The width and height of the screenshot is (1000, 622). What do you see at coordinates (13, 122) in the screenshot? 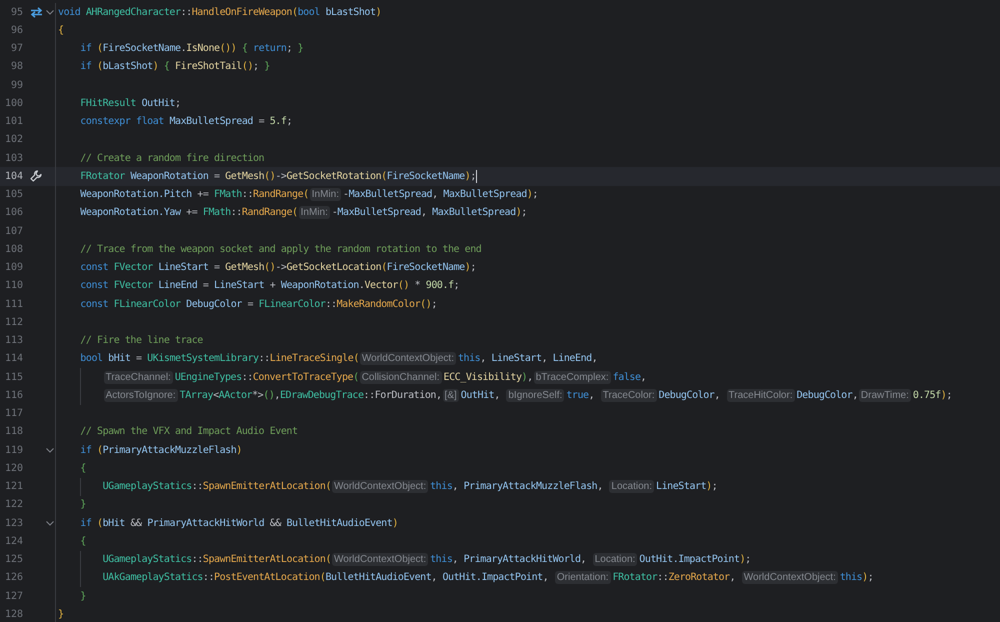
I see `line-number: 101` at bounding box center [13, 122].